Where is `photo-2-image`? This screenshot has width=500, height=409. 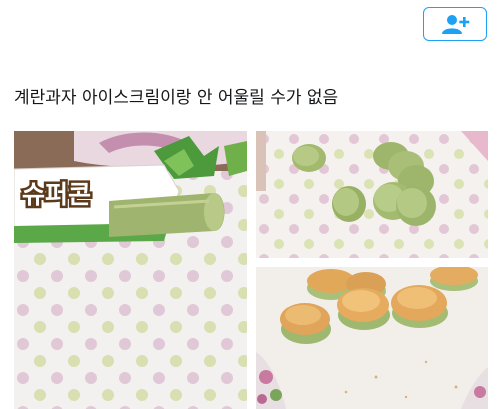 photo-2-image is located at coordinates (372, 194).